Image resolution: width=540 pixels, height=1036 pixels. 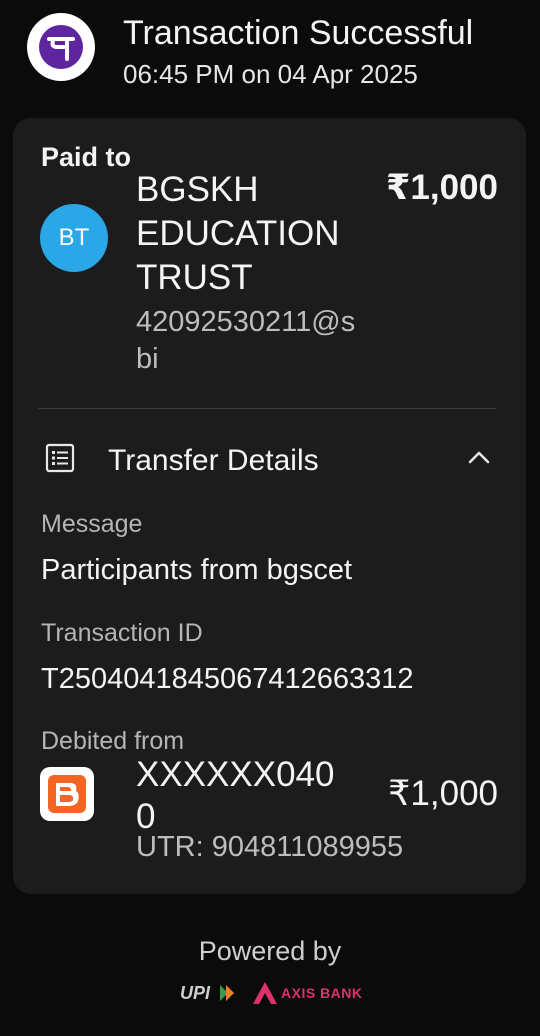 I want to click on debit-account-number: XXXXXX0400, so click(x=235, y=795).